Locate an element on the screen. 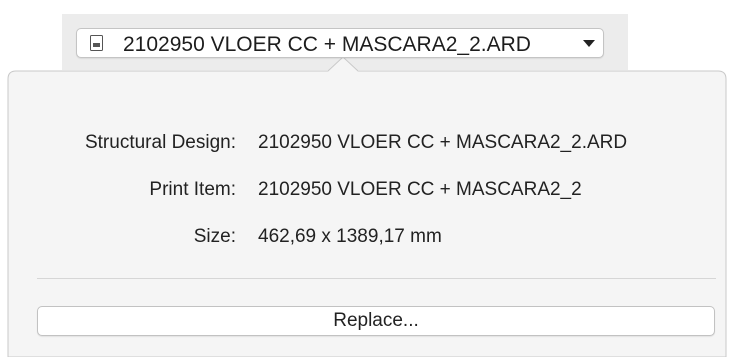  size-value: 462,69 x 1389,17 mm is located at coordinates (350, 236).